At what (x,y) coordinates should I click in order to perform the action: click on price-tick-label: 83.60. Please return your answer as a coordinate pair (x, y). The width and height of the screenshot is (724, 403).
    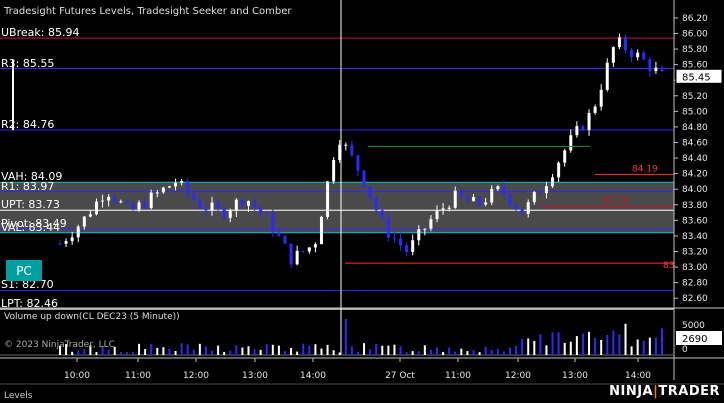
    Looking at the image, I should click on (695, 221).